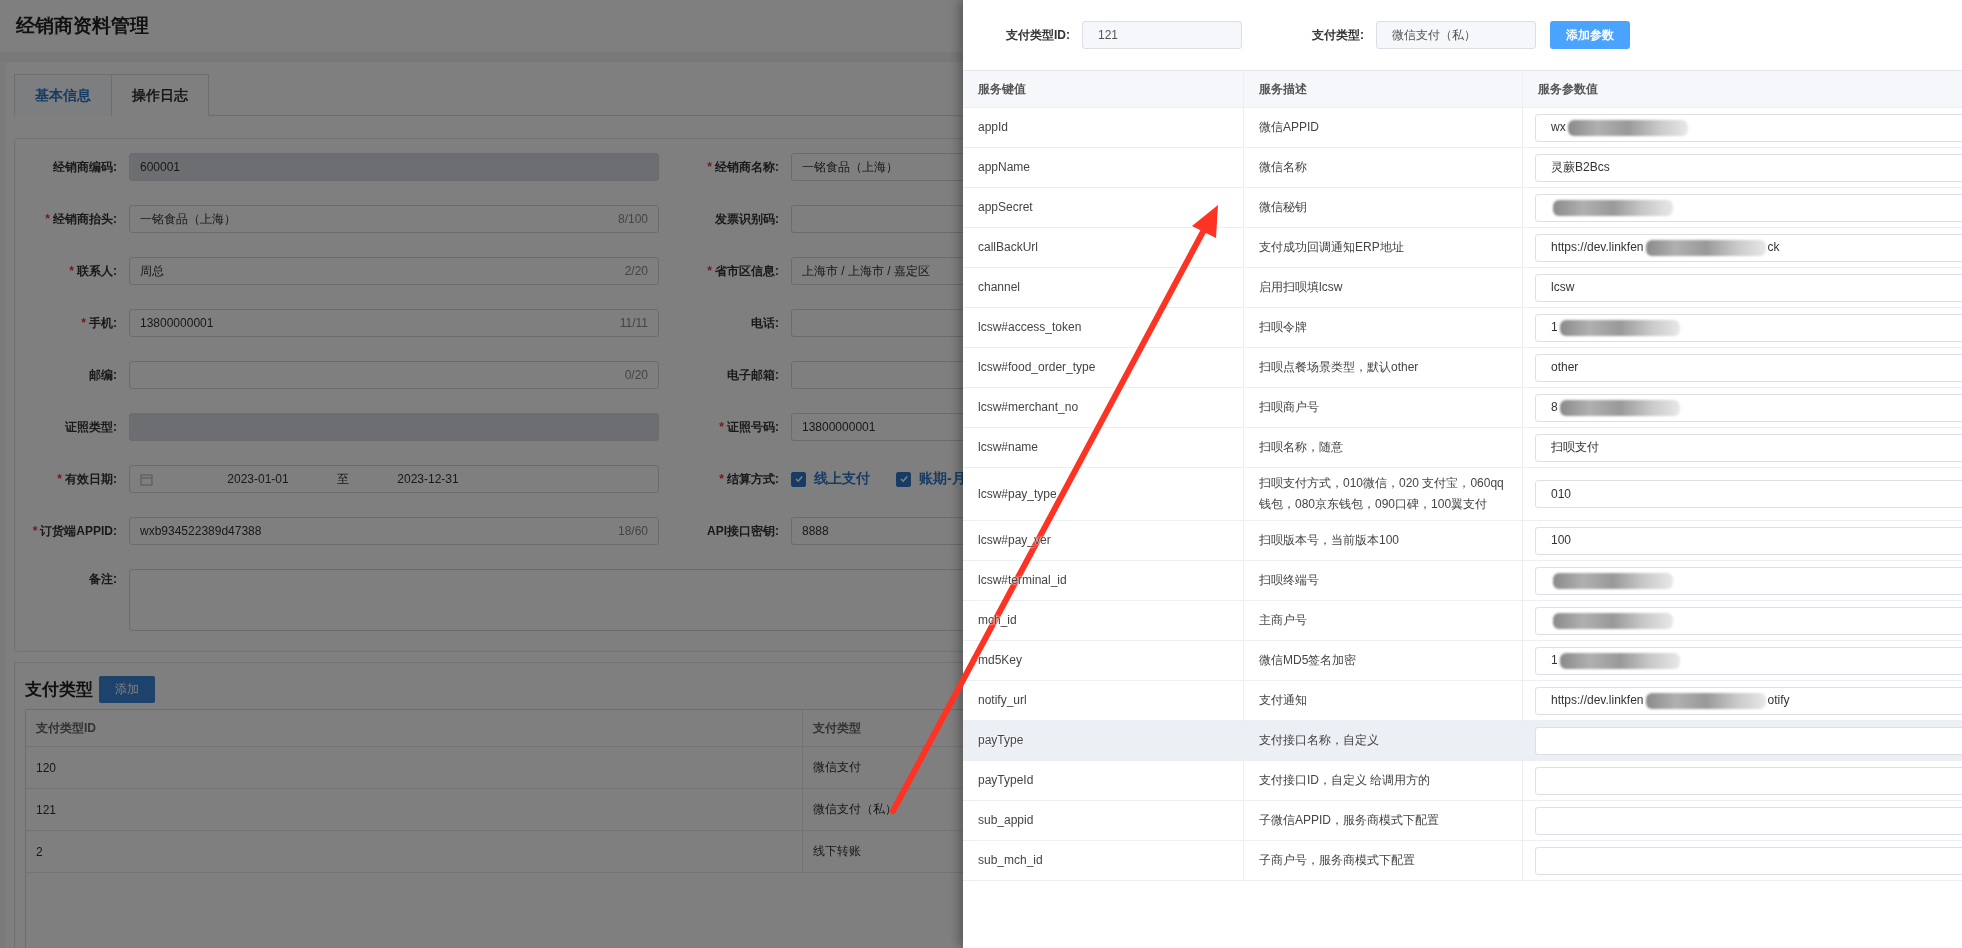 The image size is (1962, 948). Describe the element at coordinates (1434, 35) in the screenshot. I see `field-value: 微信支付（私）` at that location.